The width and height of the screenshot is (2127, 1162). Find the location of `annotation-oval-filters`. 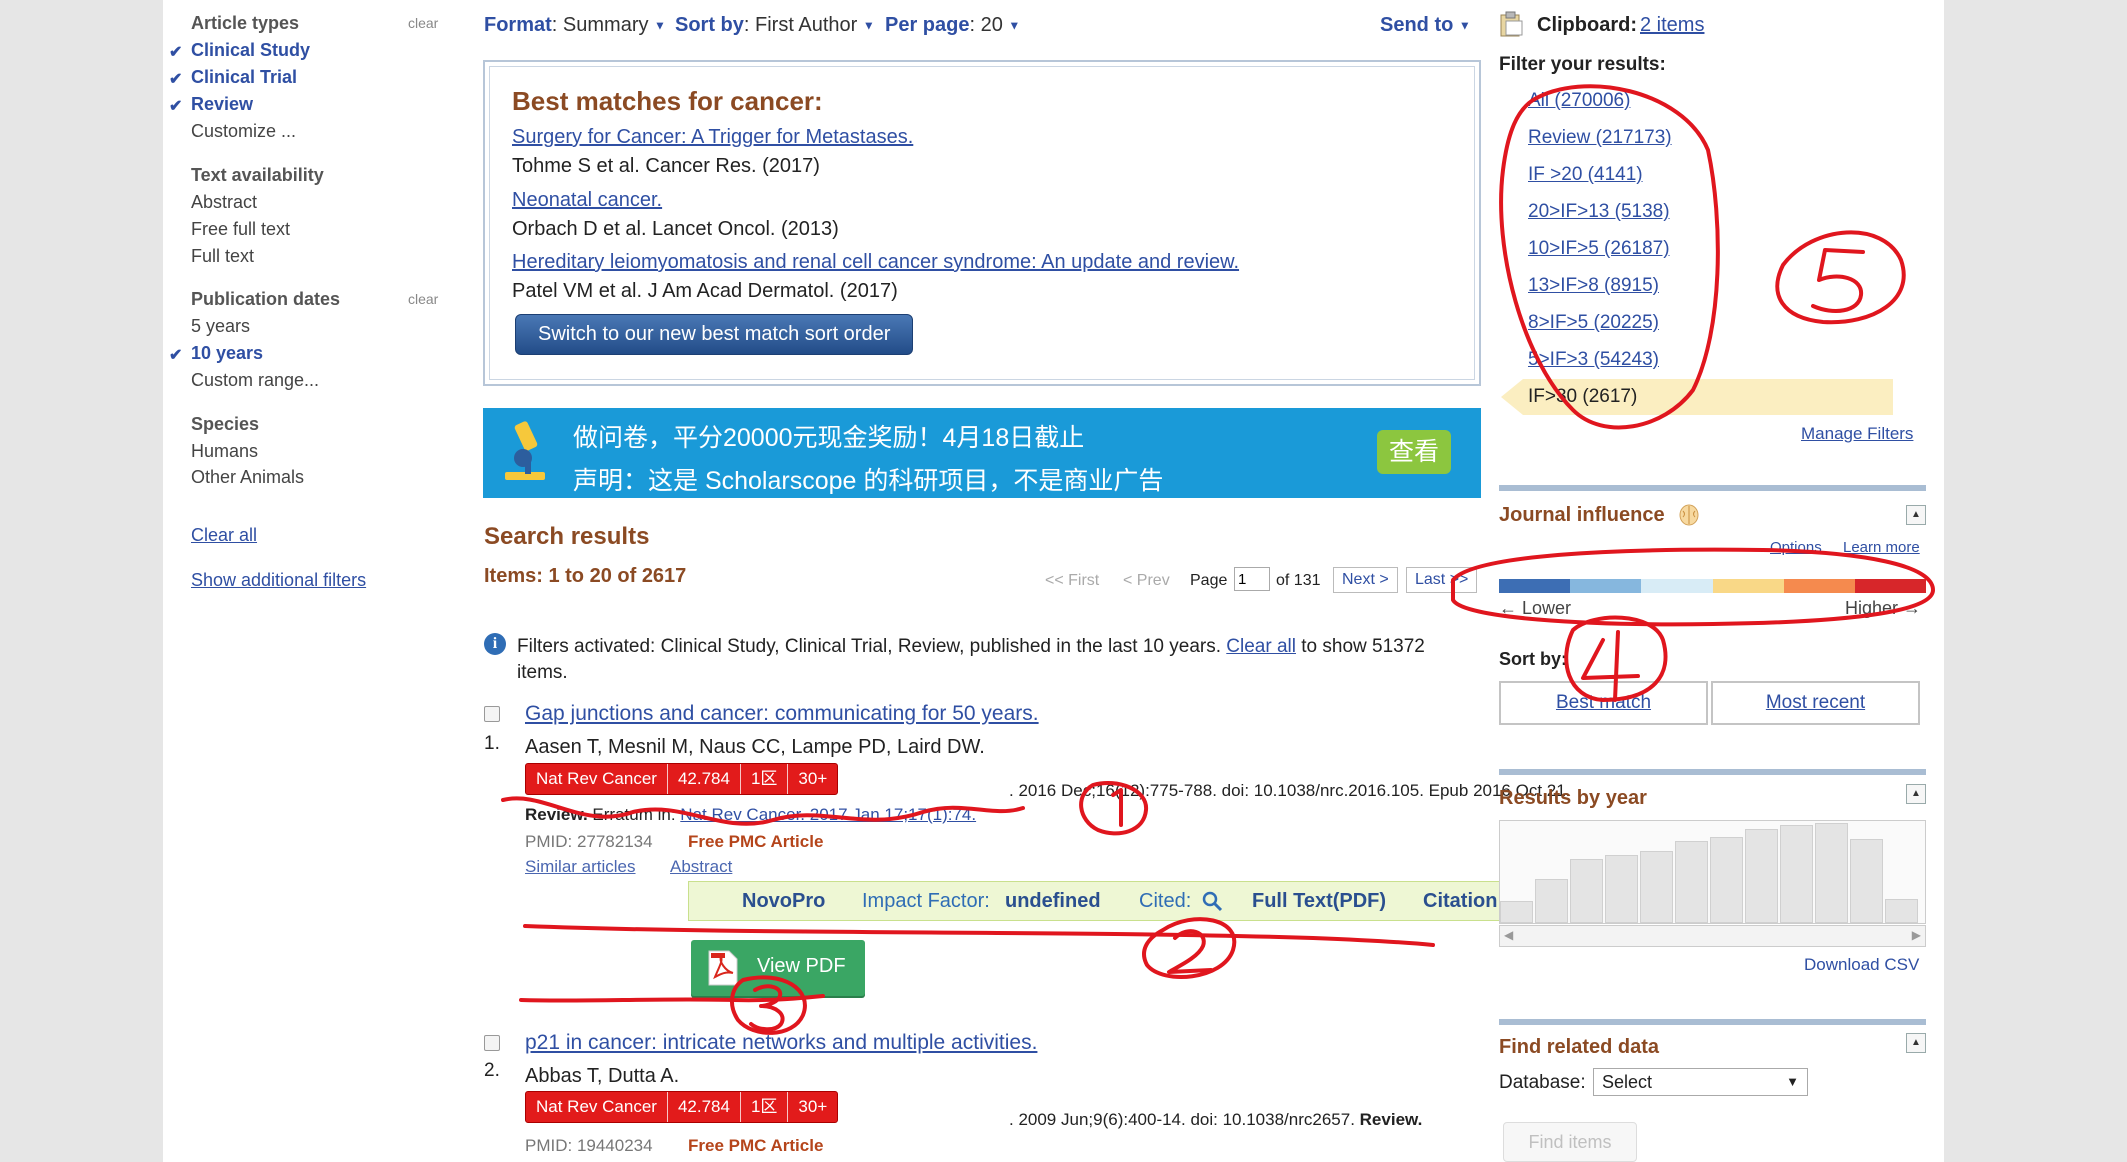

annotation-oval-filters is located at coordinates (1609, 257).